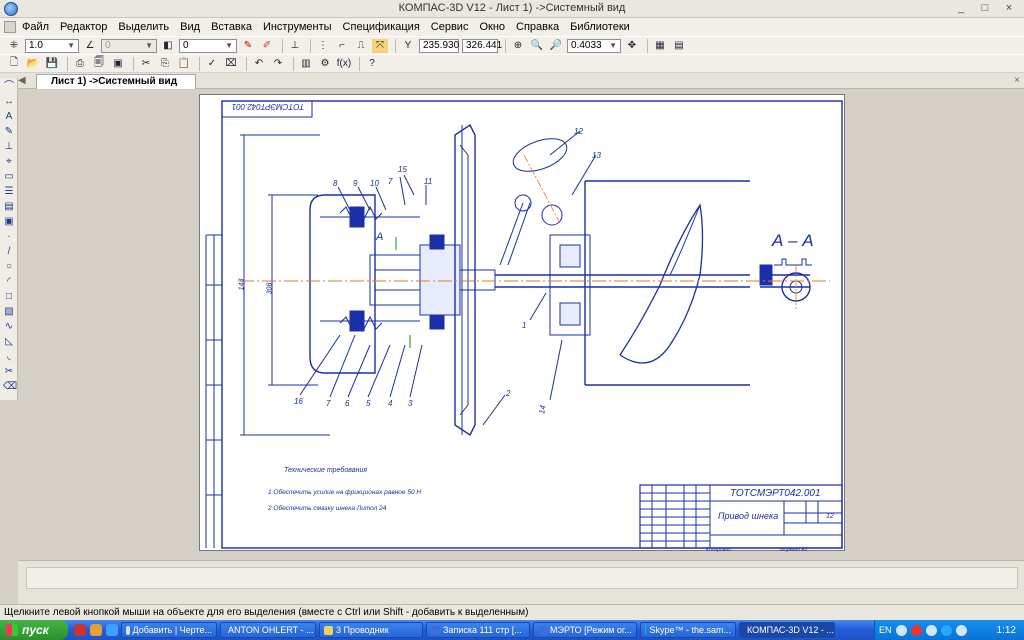  I want to click on antivirus-tray-icon, so click(916, 630).